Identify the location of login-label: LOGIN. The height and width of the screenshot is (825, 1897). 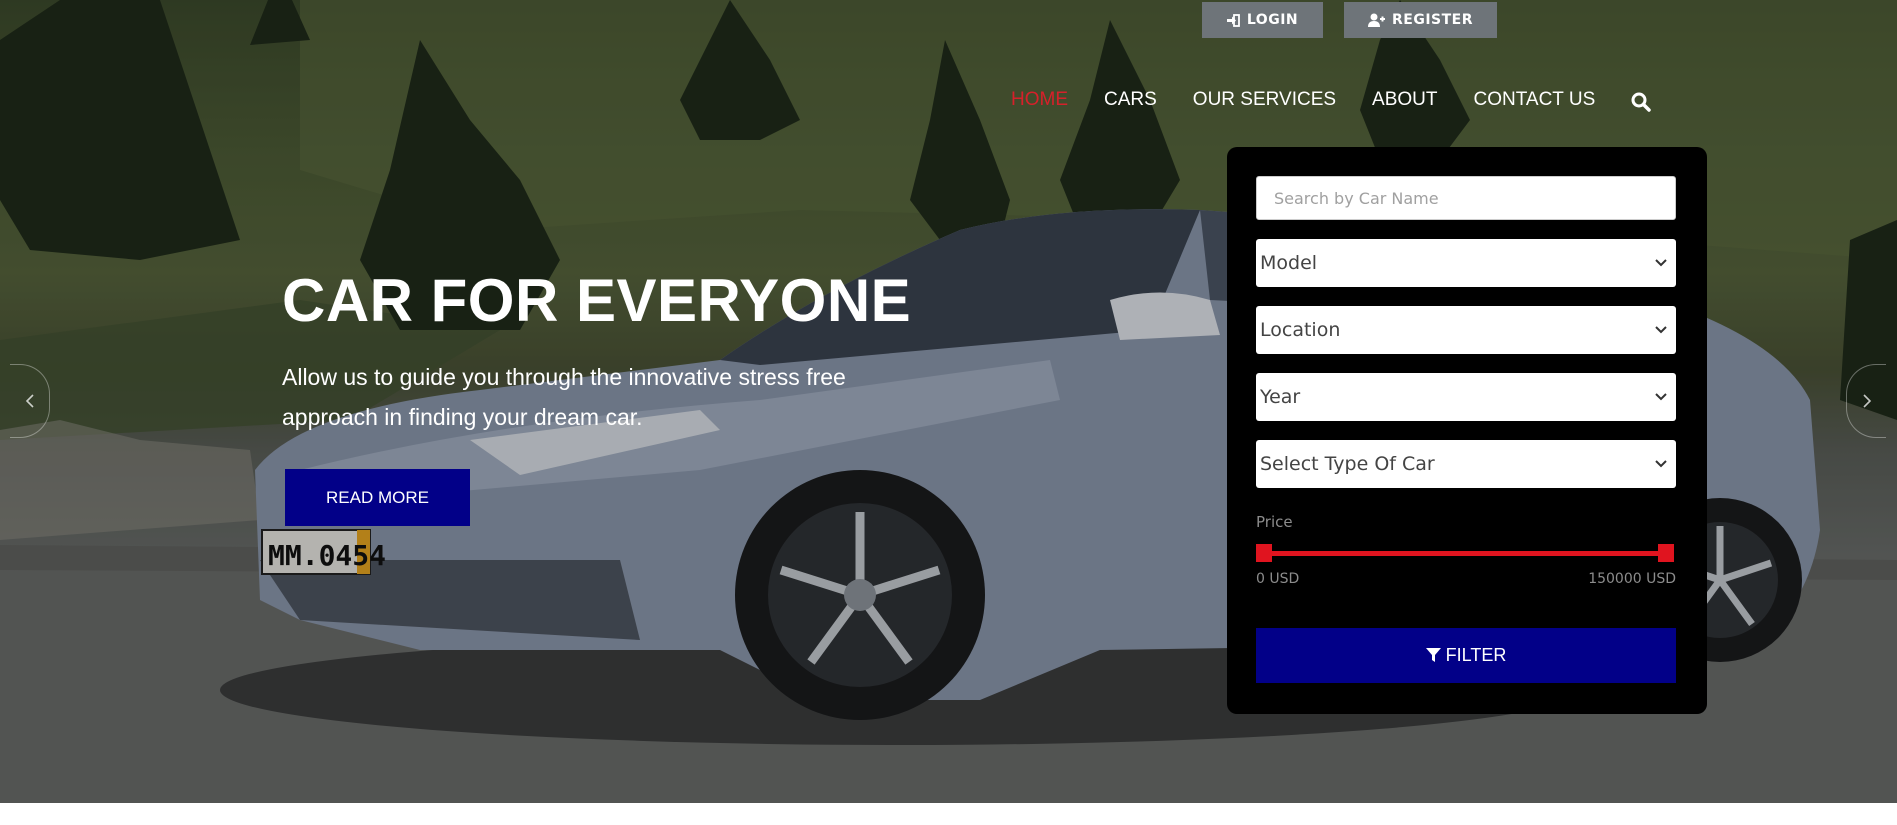
(1272, 20).